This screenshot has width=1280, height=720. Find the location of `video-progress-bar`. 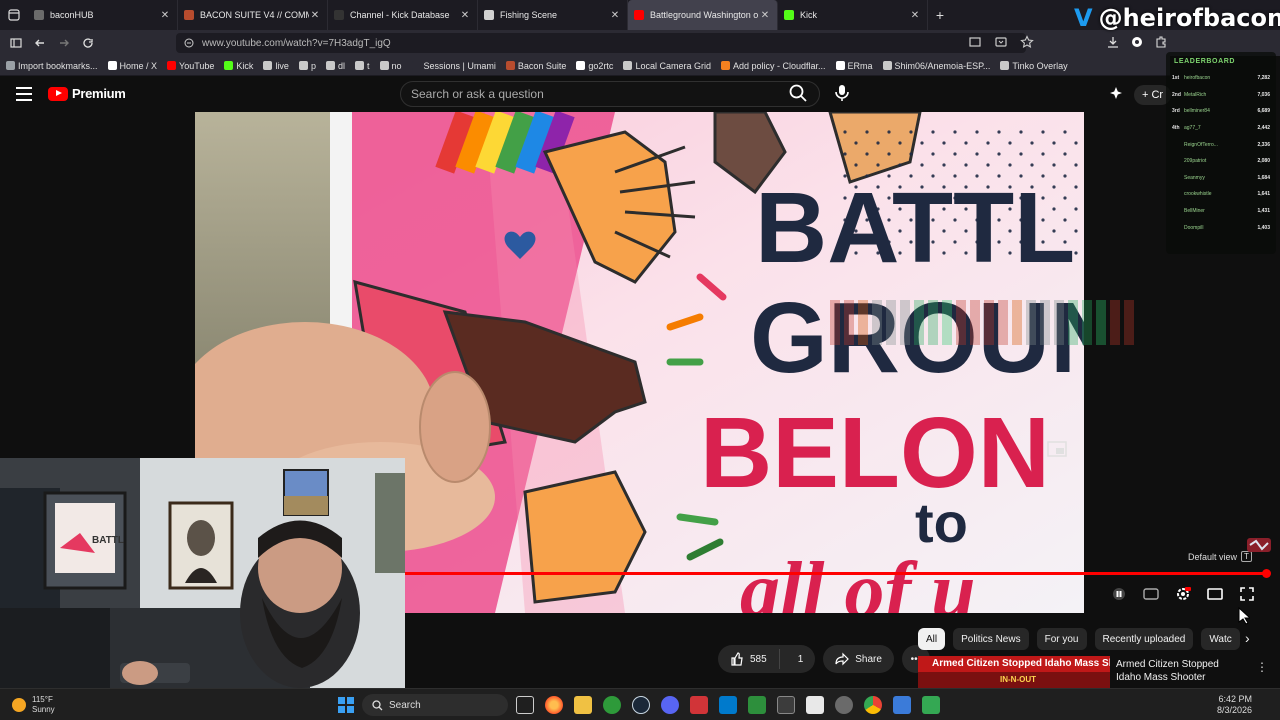

video-progress-bar is located at coordinates (835, 573).